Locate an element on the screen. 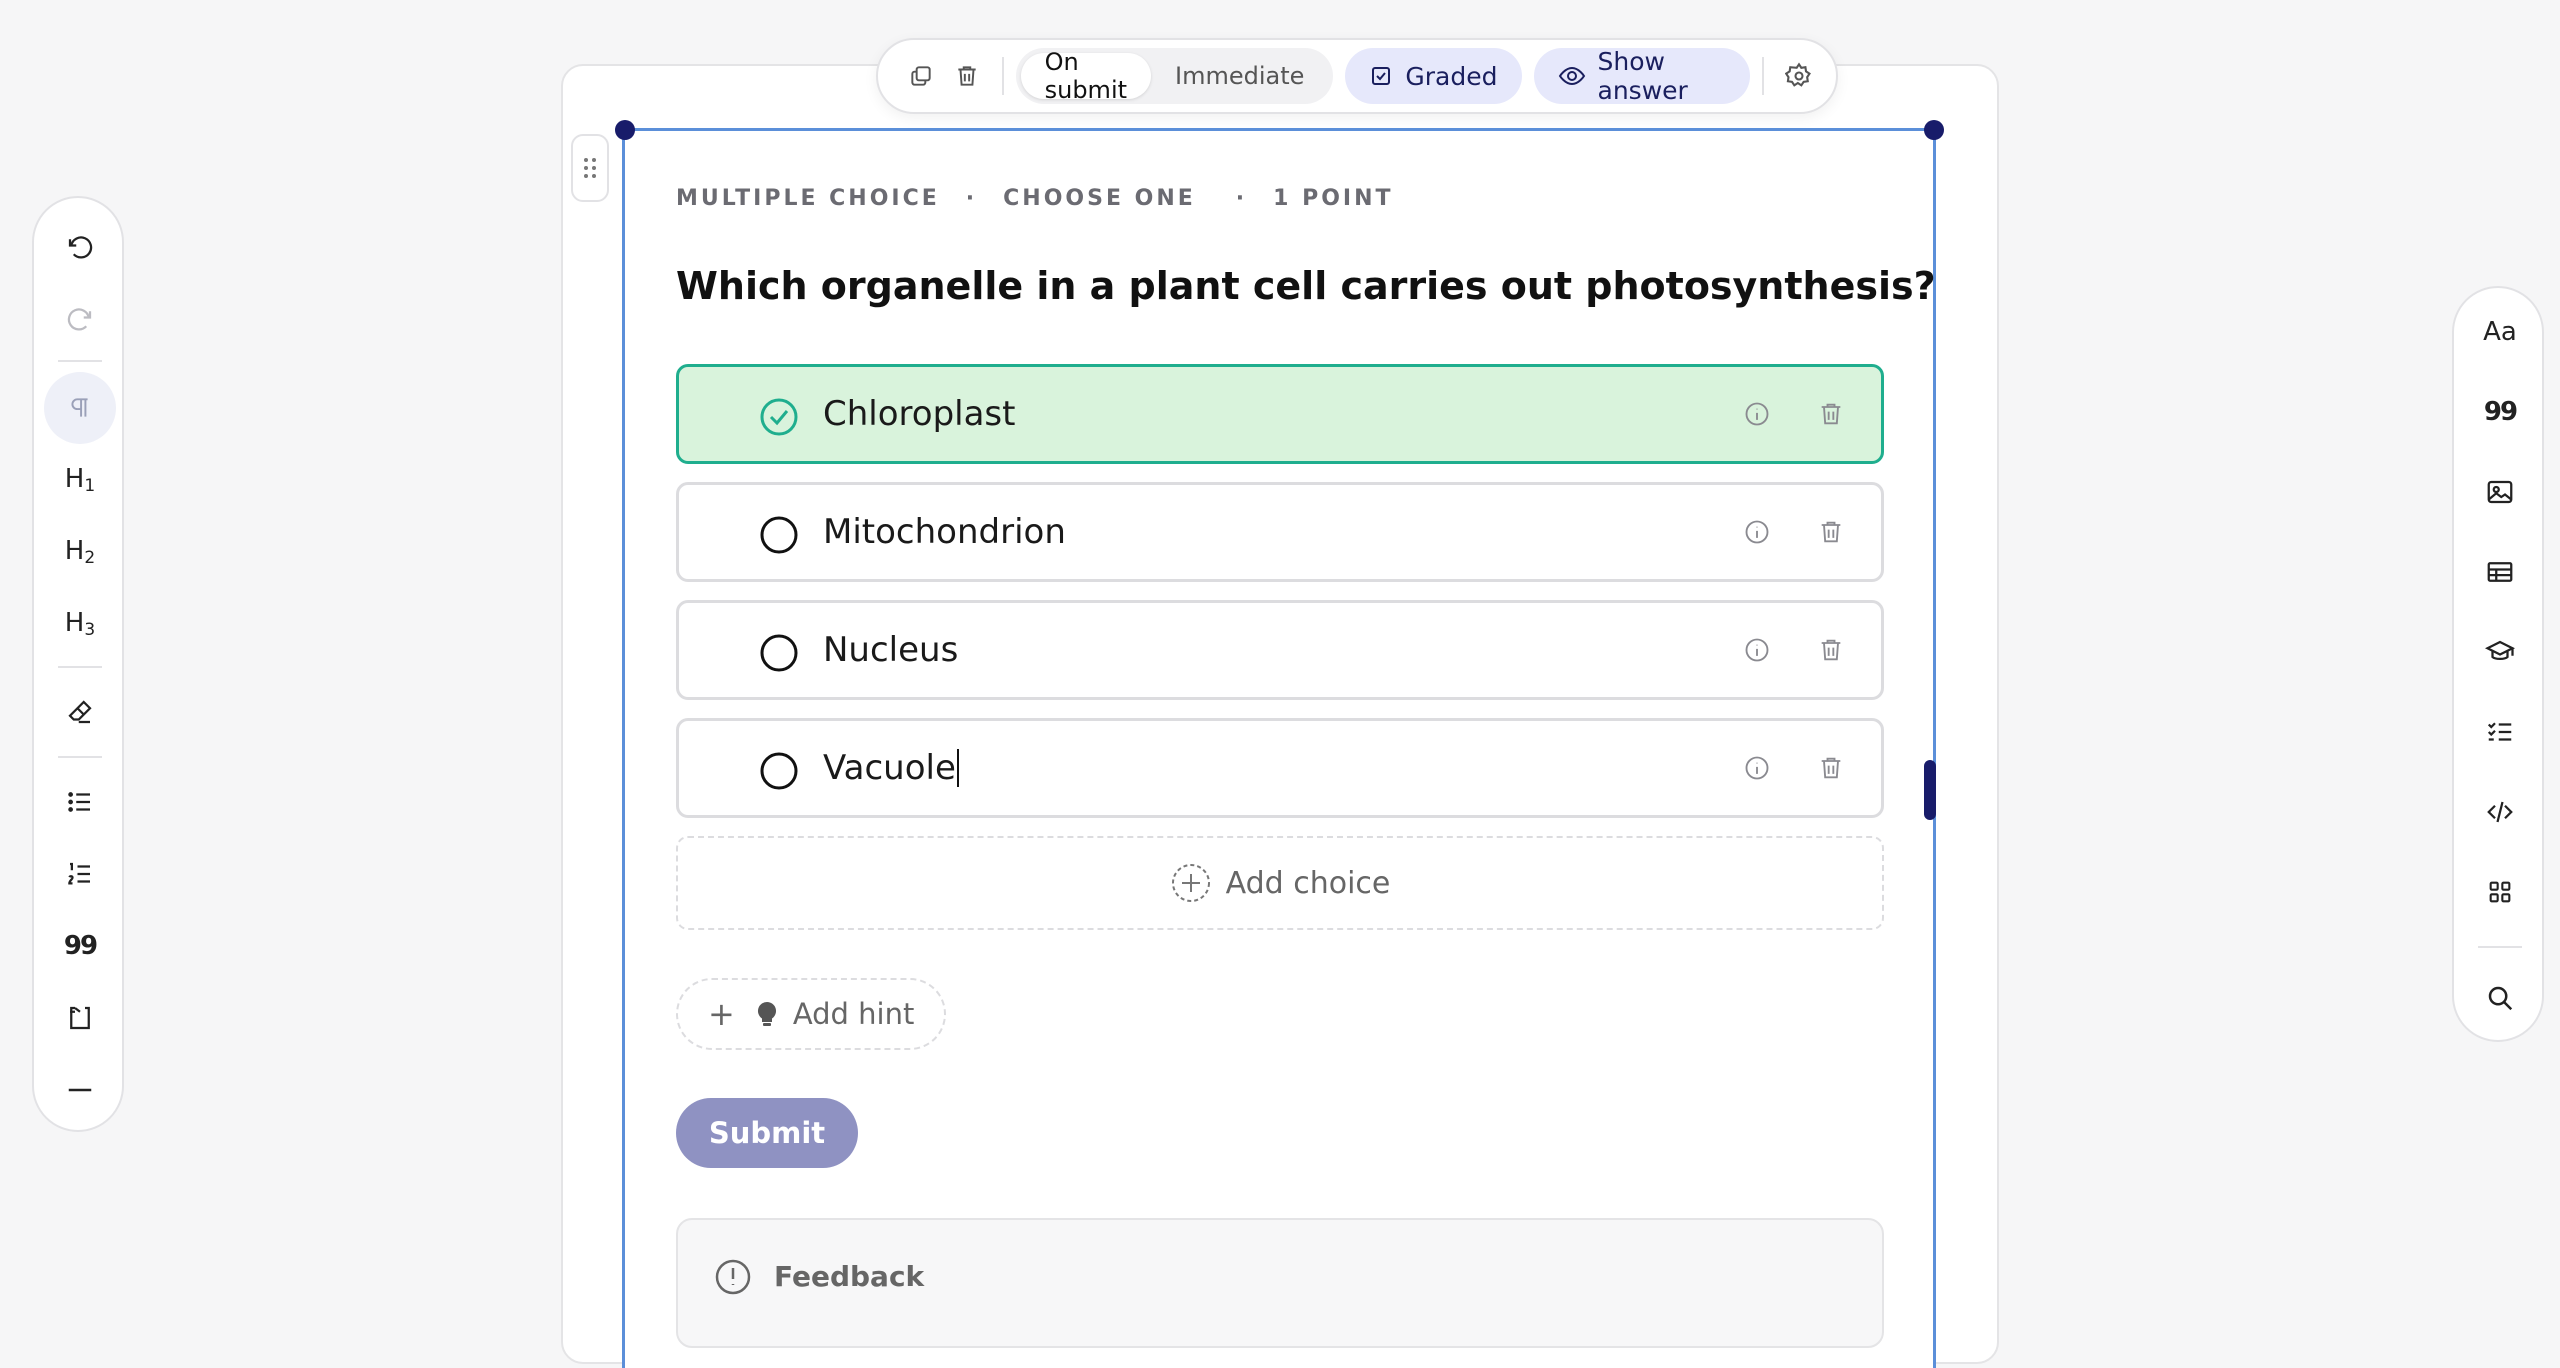 This screenshot has width=2560, height=1368. checklist-insert-button is located at coordinates (2500, 732).